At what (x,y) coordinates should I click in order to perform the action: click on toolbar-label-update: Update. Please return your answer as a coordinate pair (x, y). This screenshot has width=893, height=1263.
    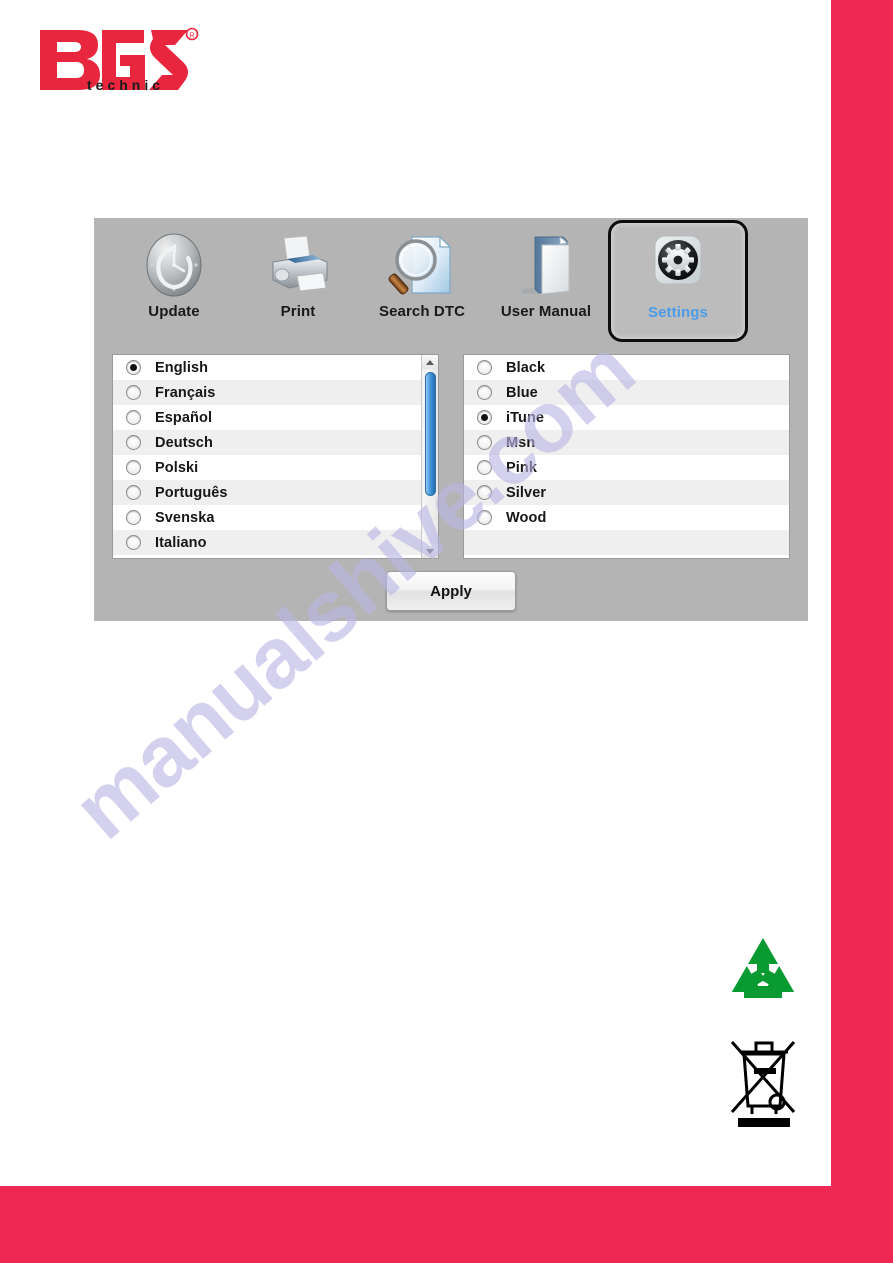
    Looking at the image, I should click on (174, 311).